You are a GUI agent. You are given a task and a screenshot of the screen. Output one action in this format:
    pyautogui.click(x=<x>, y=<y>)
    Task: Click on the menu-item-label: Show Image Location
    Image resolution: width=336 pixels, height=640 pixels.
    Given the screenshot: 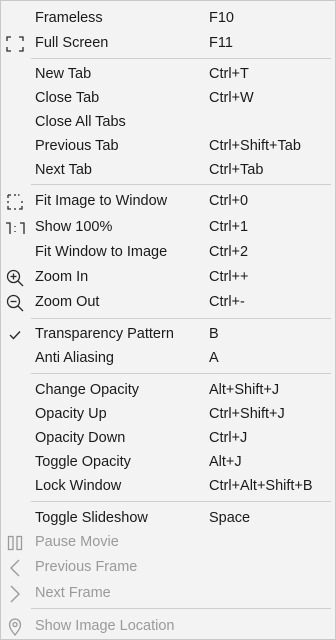 What is the action you would take?
    pyautogui.click(x=105, y=626)
    